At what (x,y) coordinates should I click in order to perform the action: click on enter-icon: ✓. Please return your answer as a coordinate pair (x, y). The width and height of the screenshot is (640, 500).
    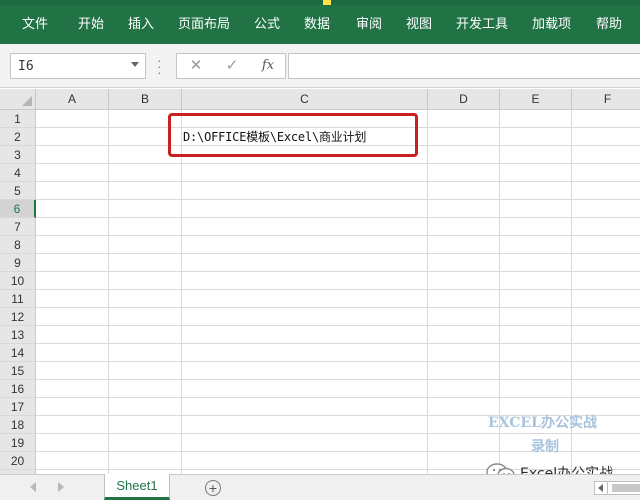
    Looking at the image, I should click on (232, 66).